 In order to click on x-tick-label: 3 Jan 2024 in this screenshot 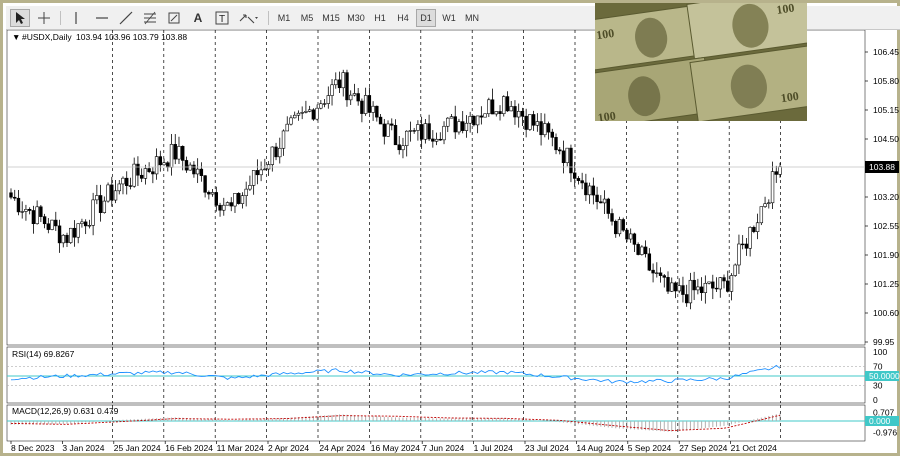, I will do `click(83, 448)`.